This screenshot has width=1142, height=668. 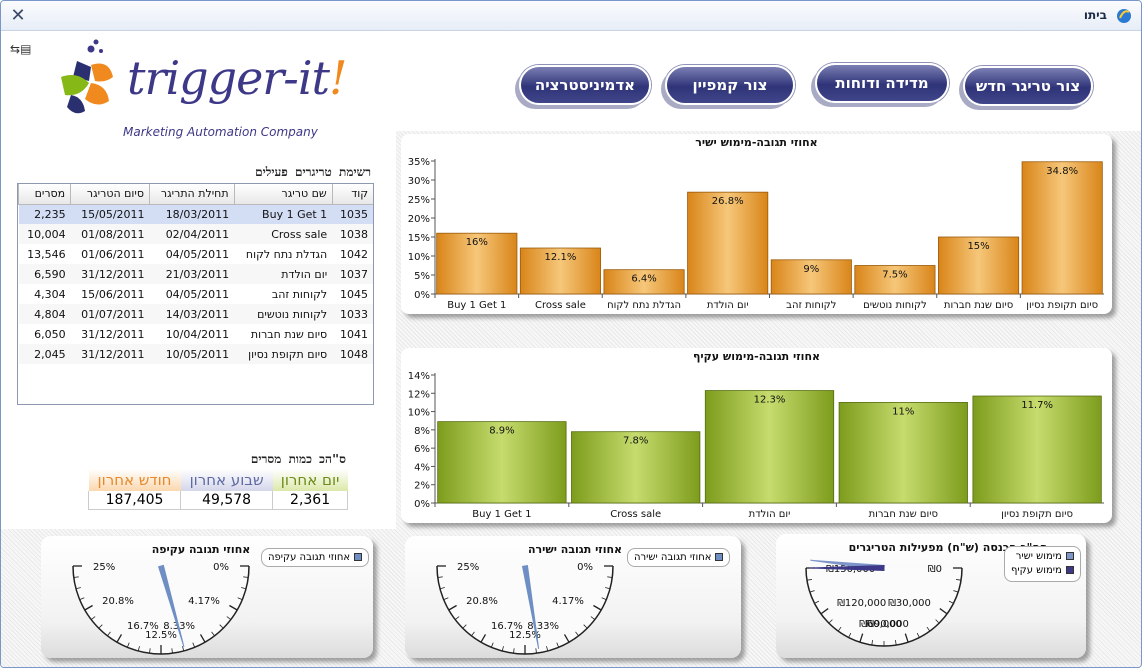 I want to click on table-cell: לקוחות זהב, so click(x=299, y=294).